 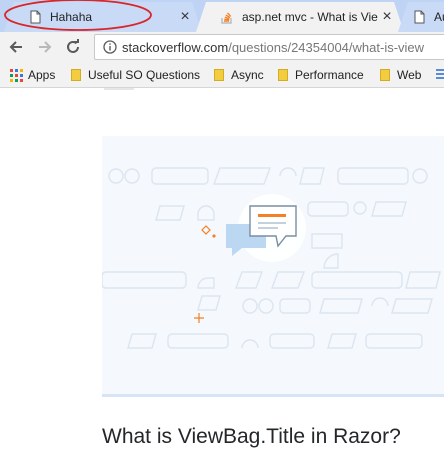 What do you see at coordinates (310, 17) in the screenshot?
I see `tab-label: asp.net mvc - What is Vie` at bounding box center [310, 17].